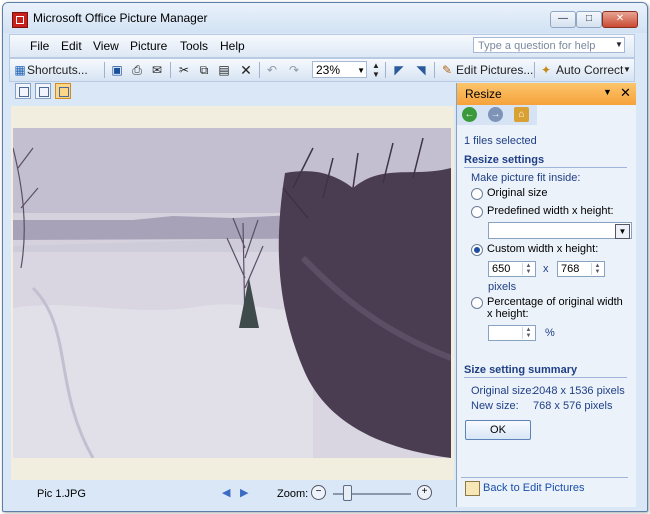 The image size is (650, 514). I want to click on title-bar: Microsoft Office Picture Manager — □ ✕, so click(325, 18).